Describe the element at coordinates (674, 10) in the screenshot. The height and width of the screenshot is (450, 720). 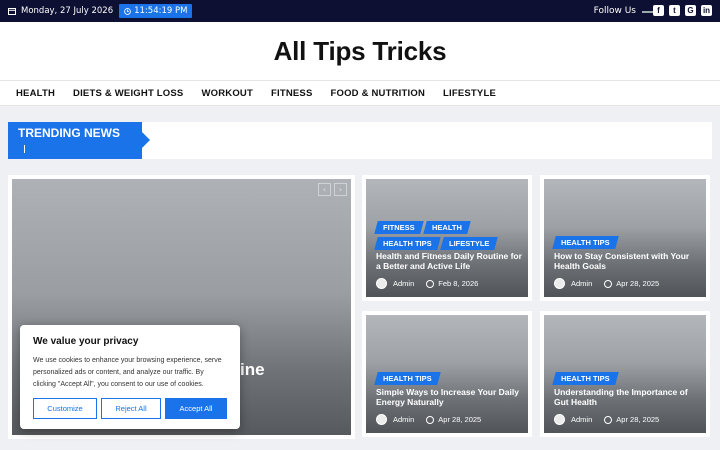
I see `twitter-icon: t` at that location.